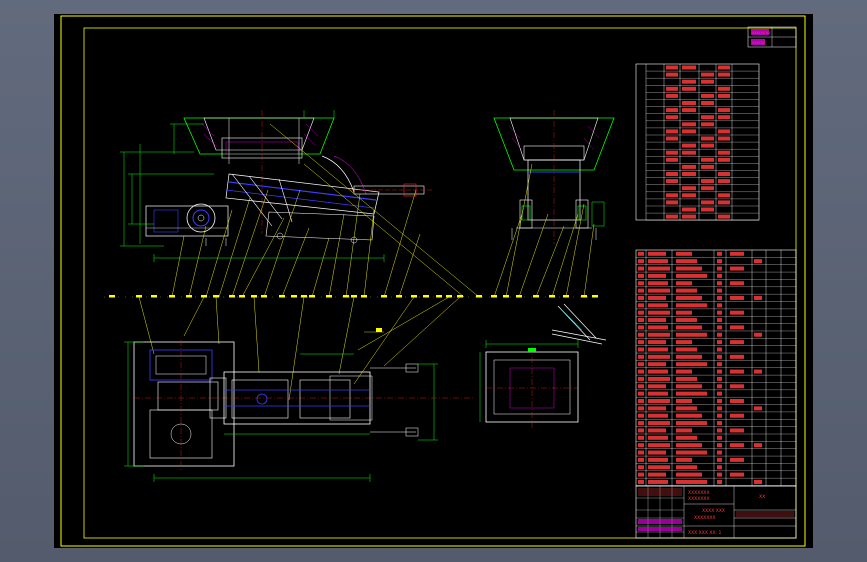 This screenshot has height=562, width=867. What do you see at coordinates (699, 499) in the screenshot?
I see `title-block-label-right: XXXXXXX` at bounding box center [699, 499].